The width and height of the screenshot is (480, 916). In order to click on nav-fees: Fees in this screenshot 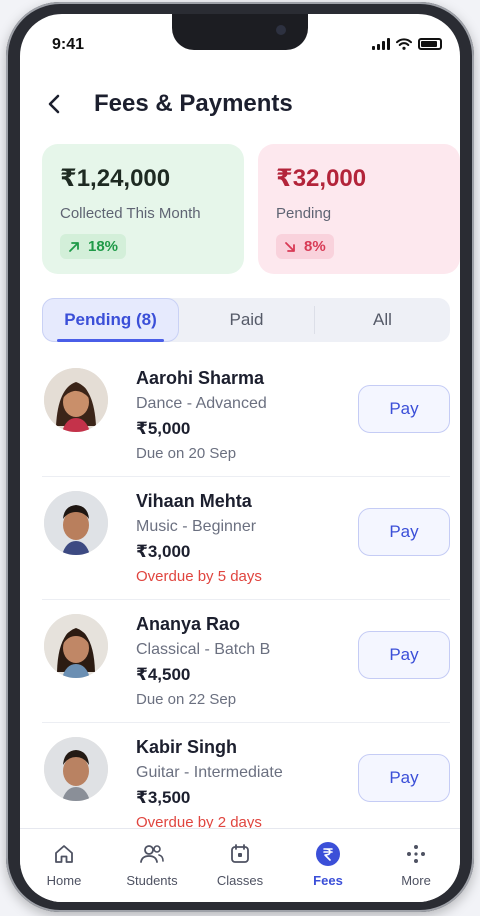, I will do `click(328, 865)`.